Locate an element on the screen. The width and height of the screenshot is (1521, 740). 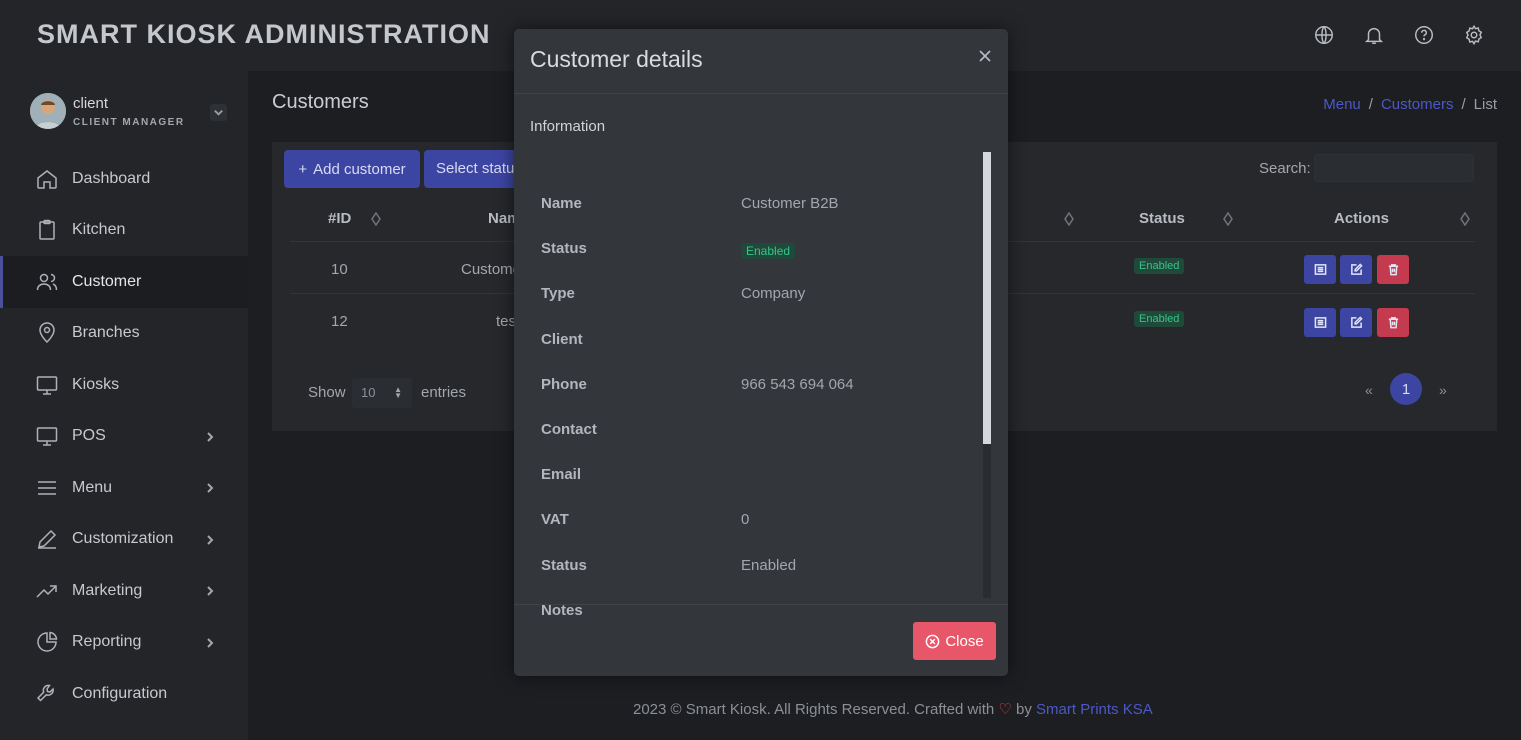
close-button: Close is located at coordinates (954, 641).